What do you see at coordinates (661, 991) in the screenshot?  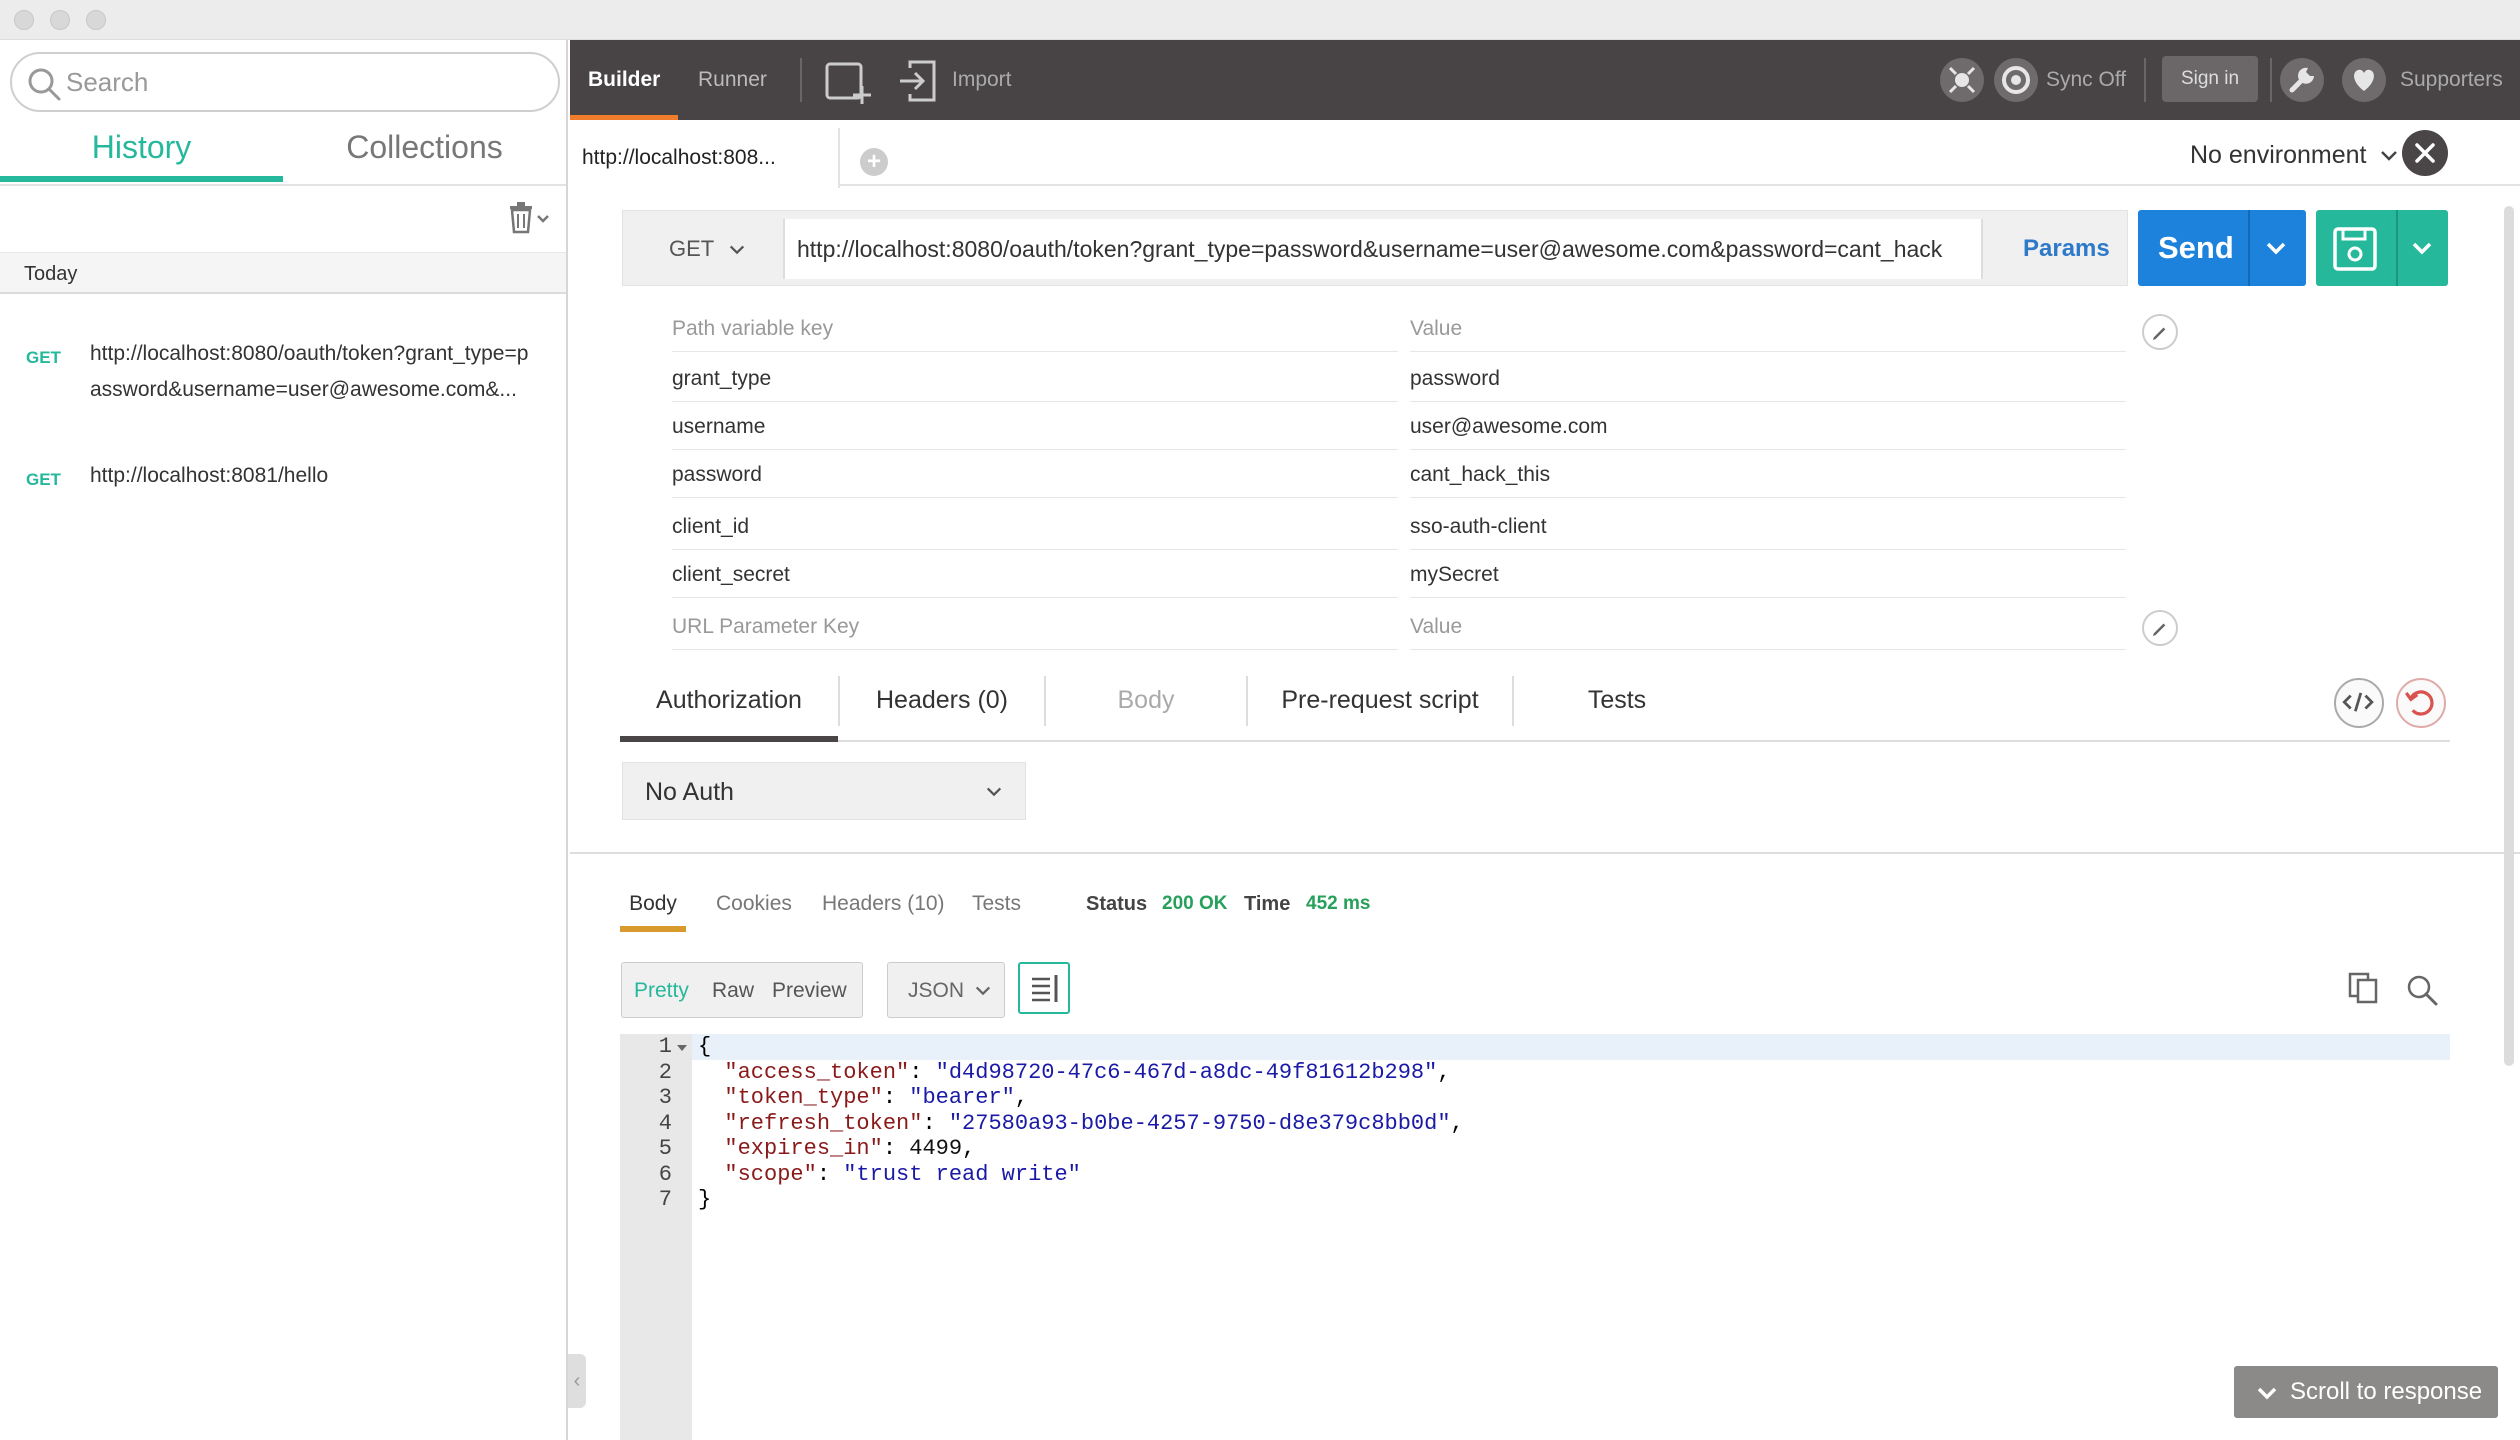 I see `view-pretty-button: Pretty` at bounding box center [661, 991].